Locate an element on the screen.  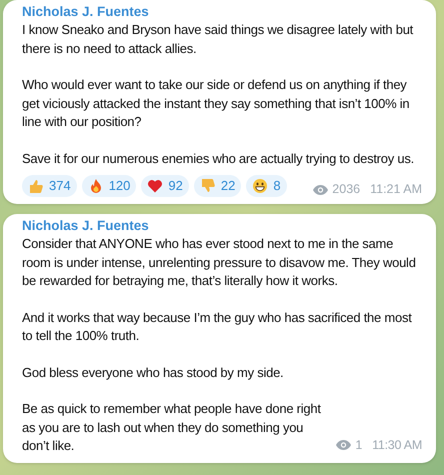
message-time: 11:30 AM is located at coordinates (397, 445).